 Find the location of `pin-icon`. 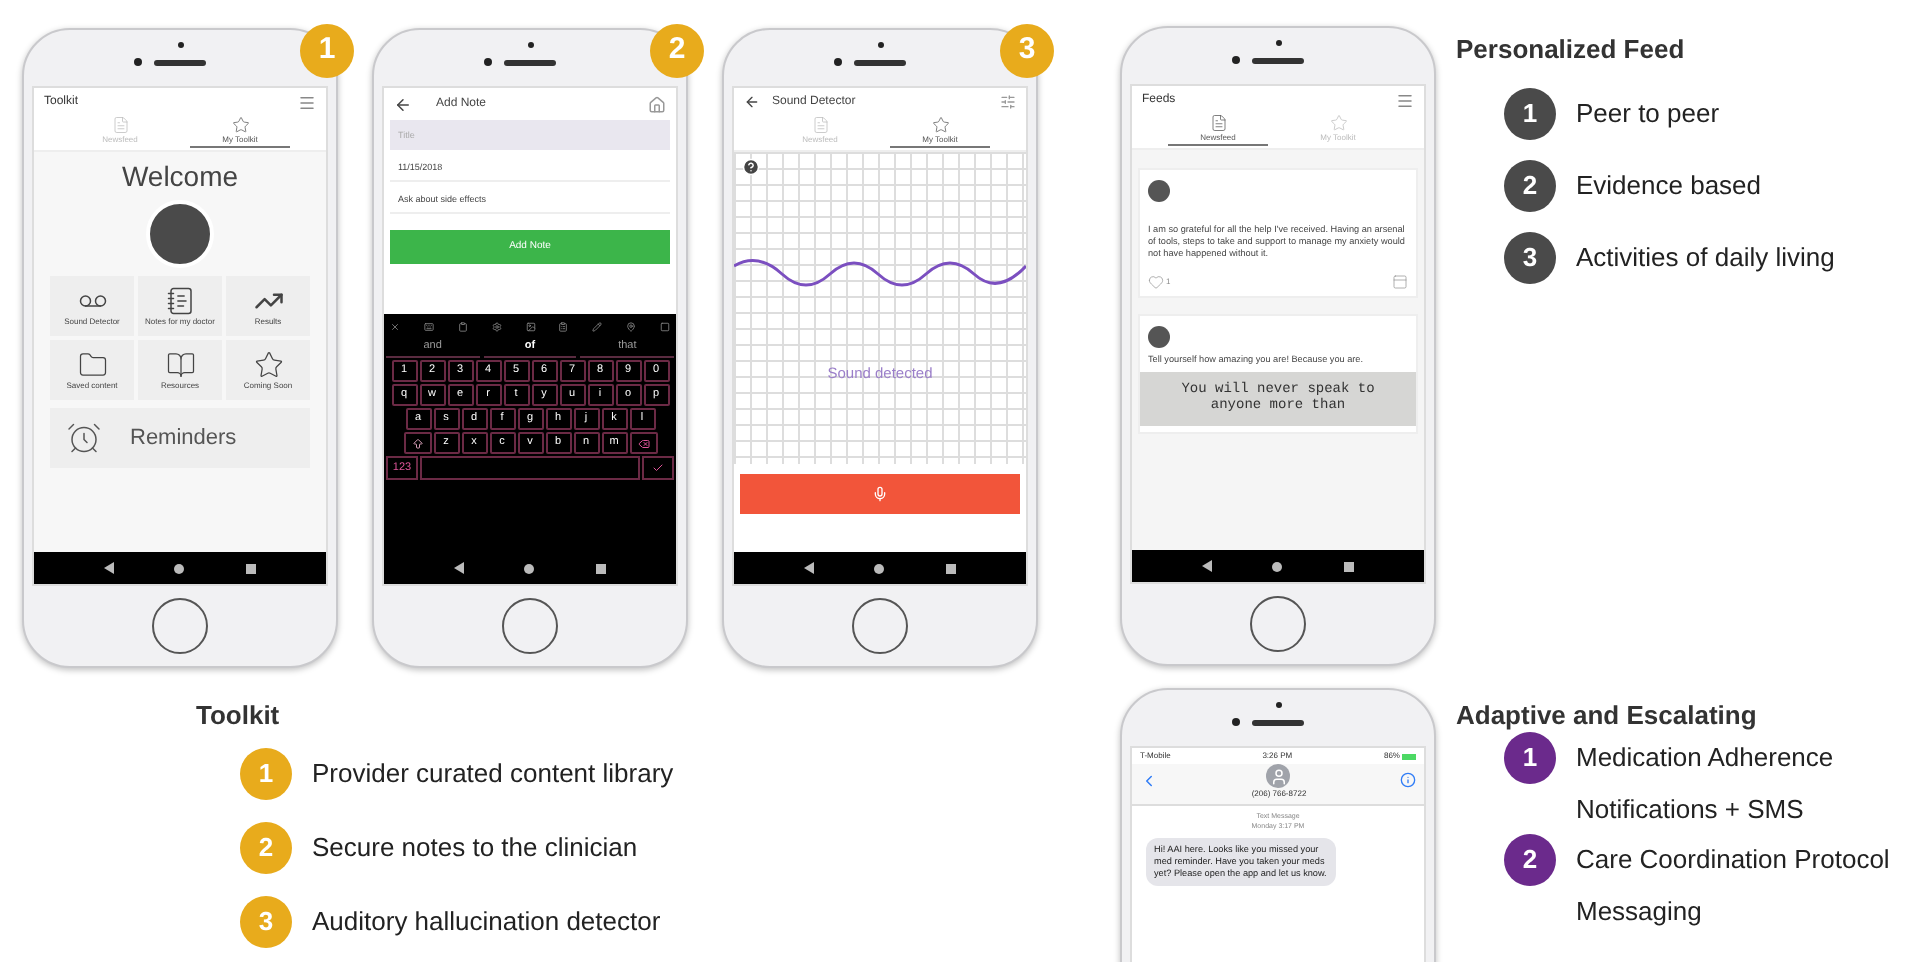

pin-icon is located at coordinates (631, 326).